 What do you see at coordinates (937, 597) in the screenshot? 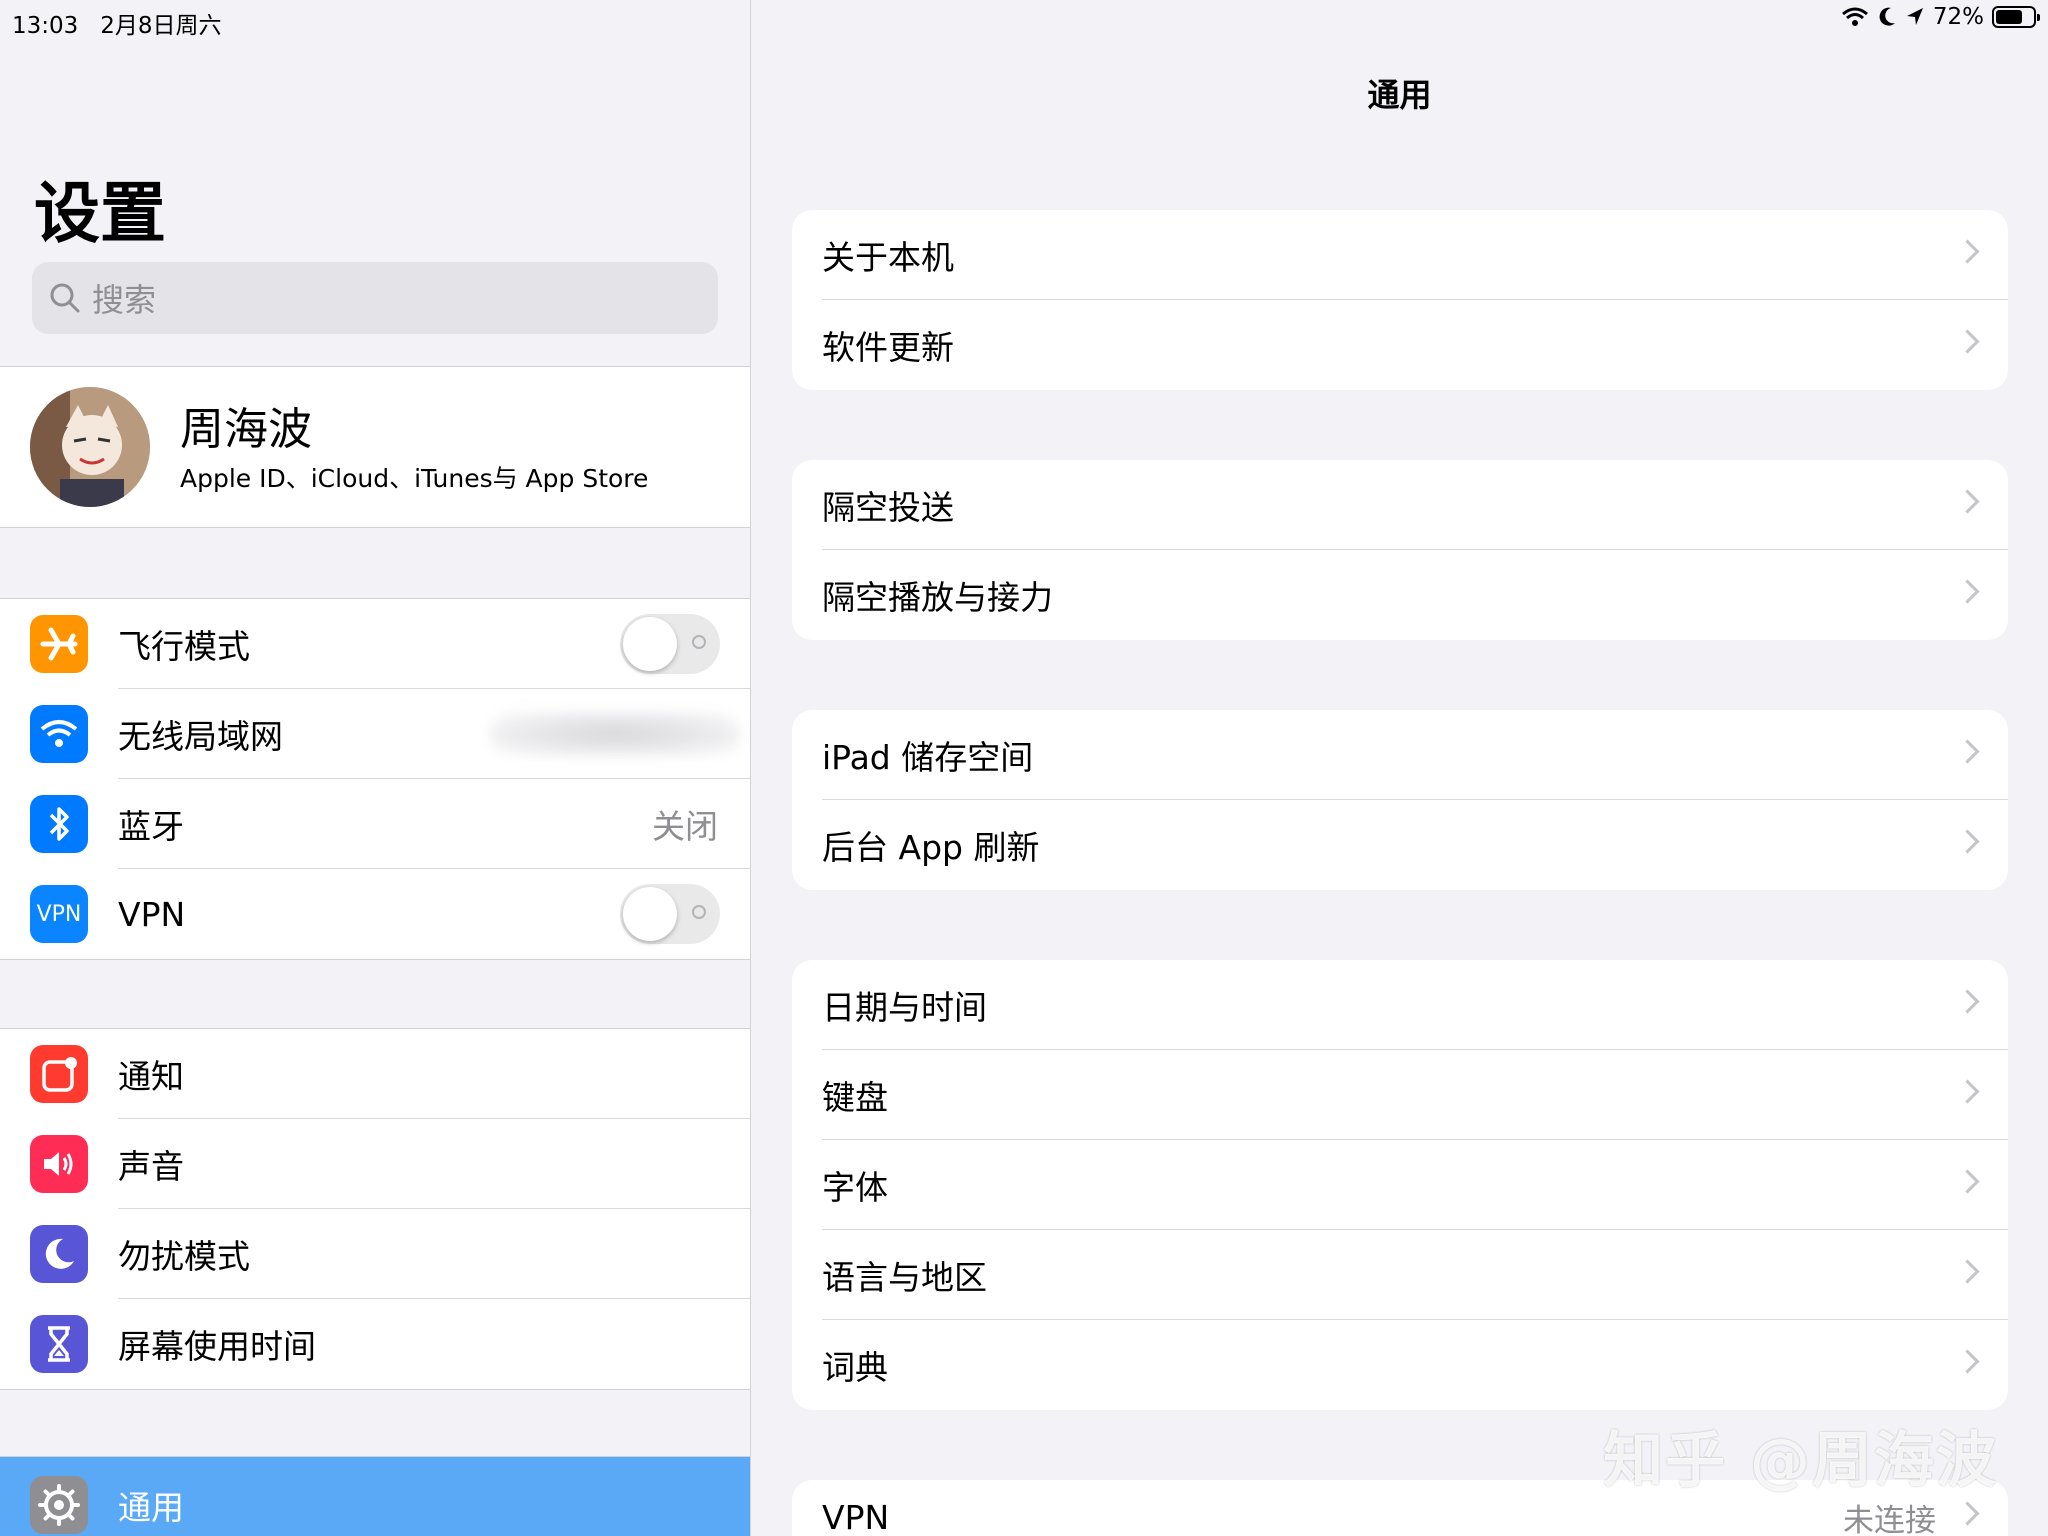
I see `row-label: 隔空播放与接力` at bounding box center [937, 597].